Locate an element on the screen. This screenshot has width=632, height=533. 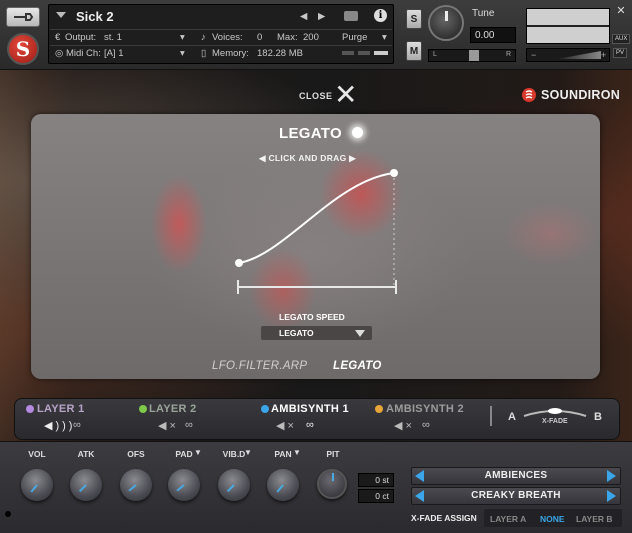
close-instrument-icon: ✕ is located at coordinates (621, 11).